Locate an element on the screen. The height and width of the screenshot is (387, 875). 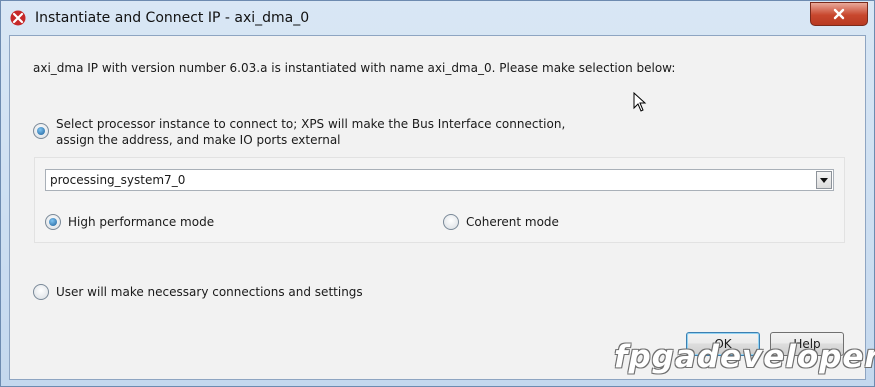
coherent-label: Coherent mode is located at coordinates (512, 222).